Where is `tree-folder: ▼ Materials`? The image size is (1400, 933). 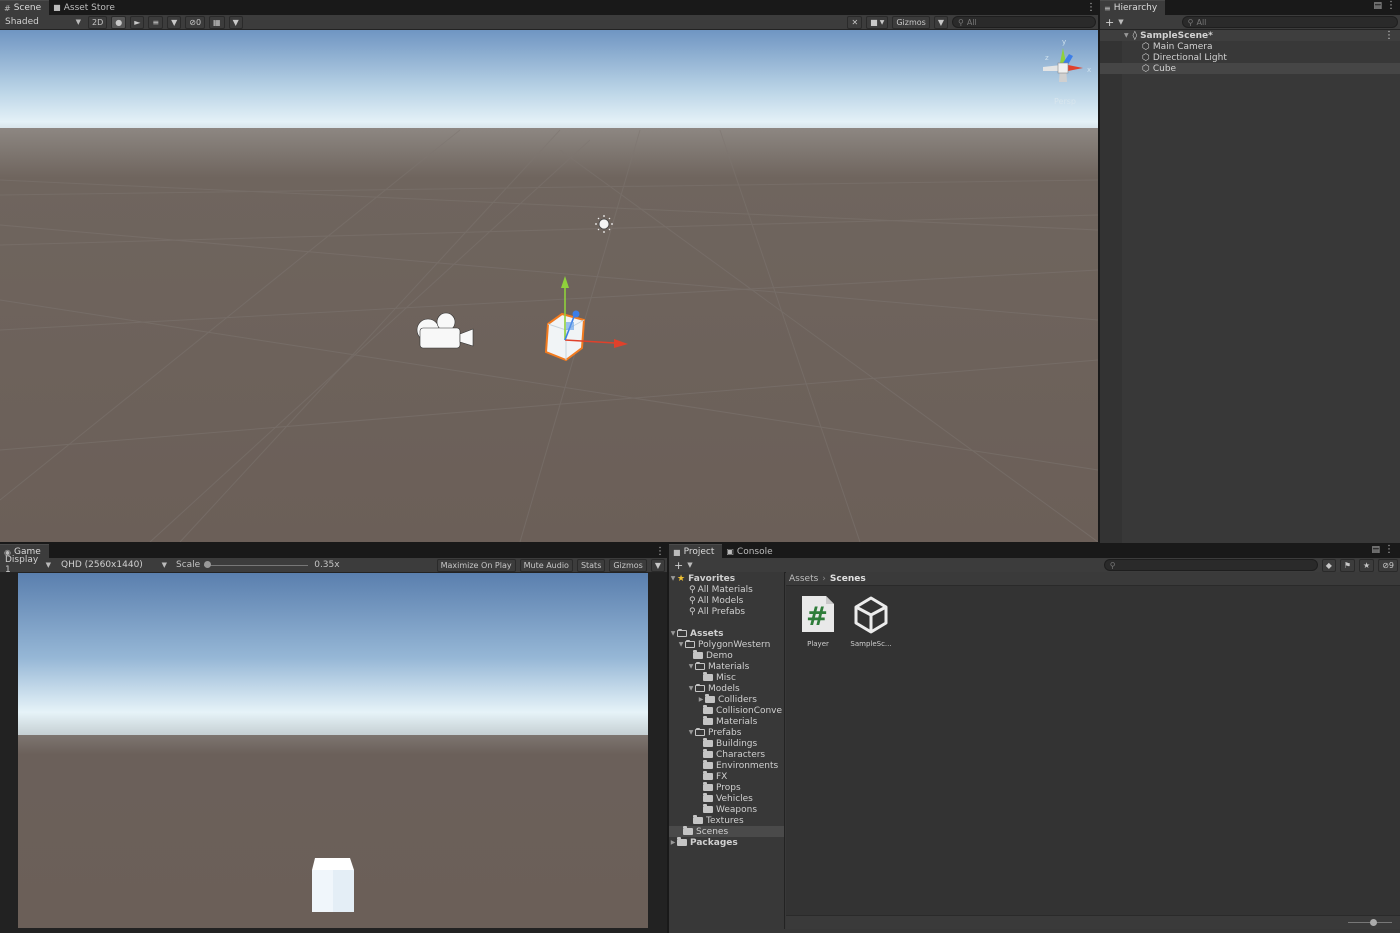 tree-folder: ▼ Materials is located at coordinates (726, 666).